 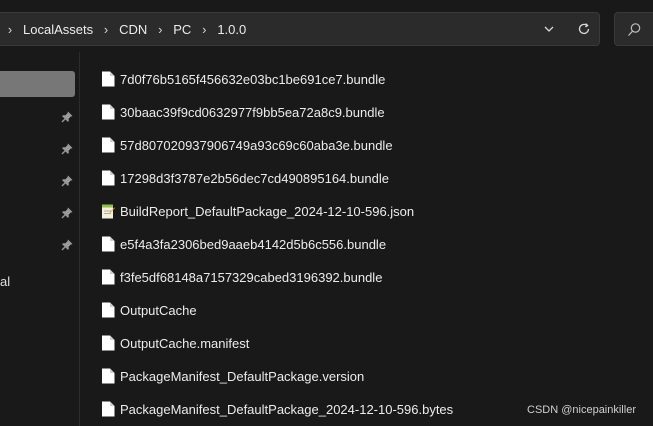 What do you see at coordinates (300, 29) in the screenshot?
I see `address-bar: › LocalAssets › CDN › PC › 1.0.0` at bounding box center [300, 29].